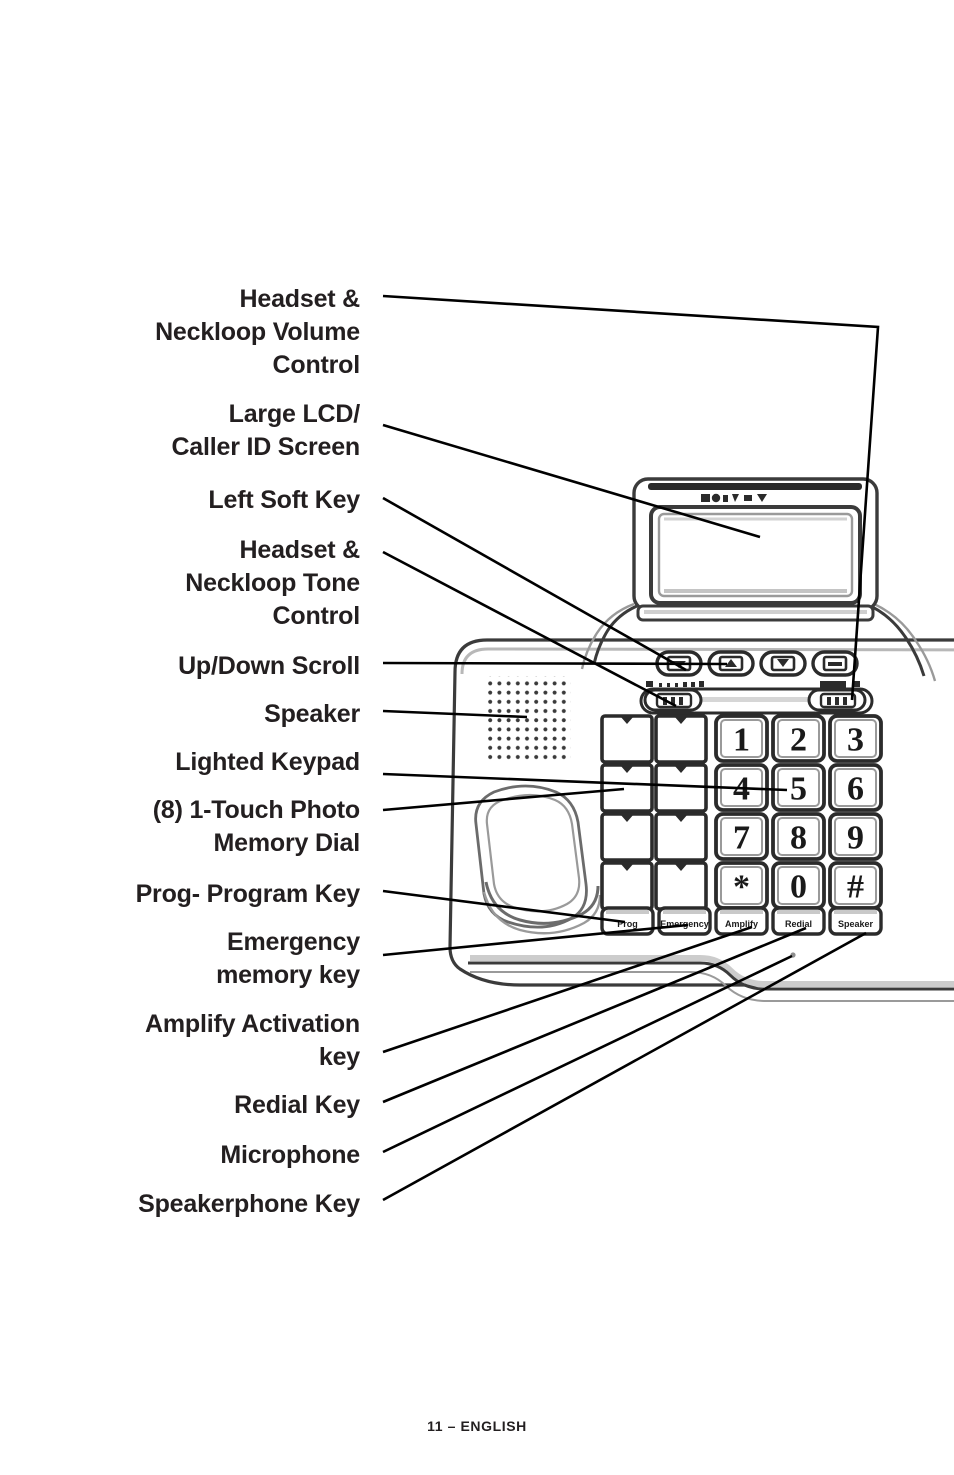 The width and height of the screenshot is (954, 1475). What do you see at coordinates (529, 718) in the screenshot?
I see `speaker-grille` at bounding box center [529, 718].